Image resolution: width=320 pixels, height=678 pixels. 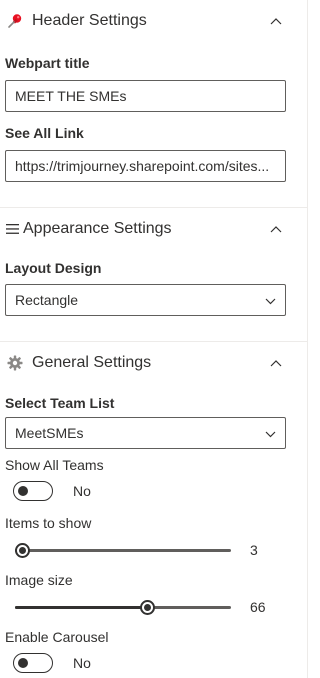 I want to click on items-to-show-label: Items to show, so click(x=48, y=523).